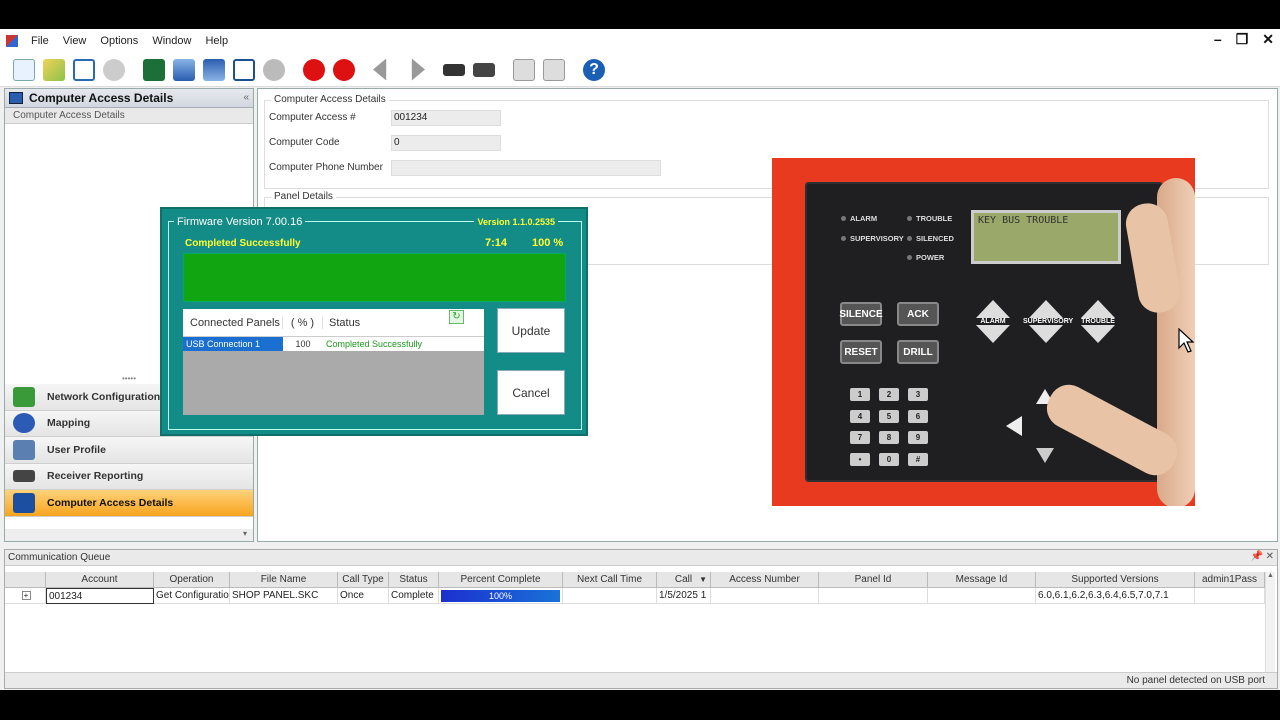 The image size is (1280, 720). I want to click on print-preview-icon, so click(484, 70).